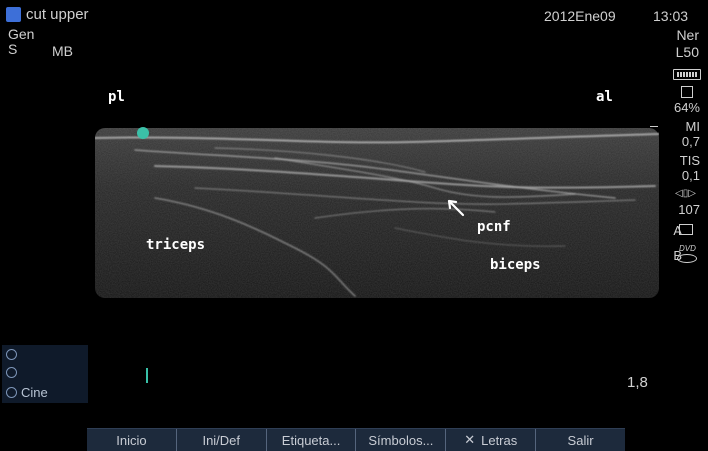 The height and width of the screenshot is (451, 708). What do you see at coordinates (45, 374) in the screenshot?
I see `cine-panel: Cine` at bounding box center [45, 374].